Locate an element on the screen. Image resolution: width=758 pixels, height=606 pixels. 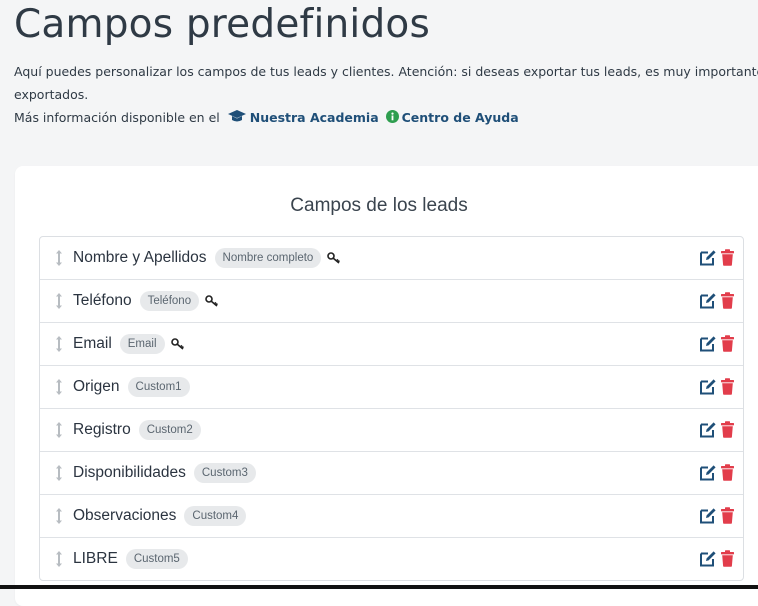
field-name: Email is located at coordinates (92, 343).